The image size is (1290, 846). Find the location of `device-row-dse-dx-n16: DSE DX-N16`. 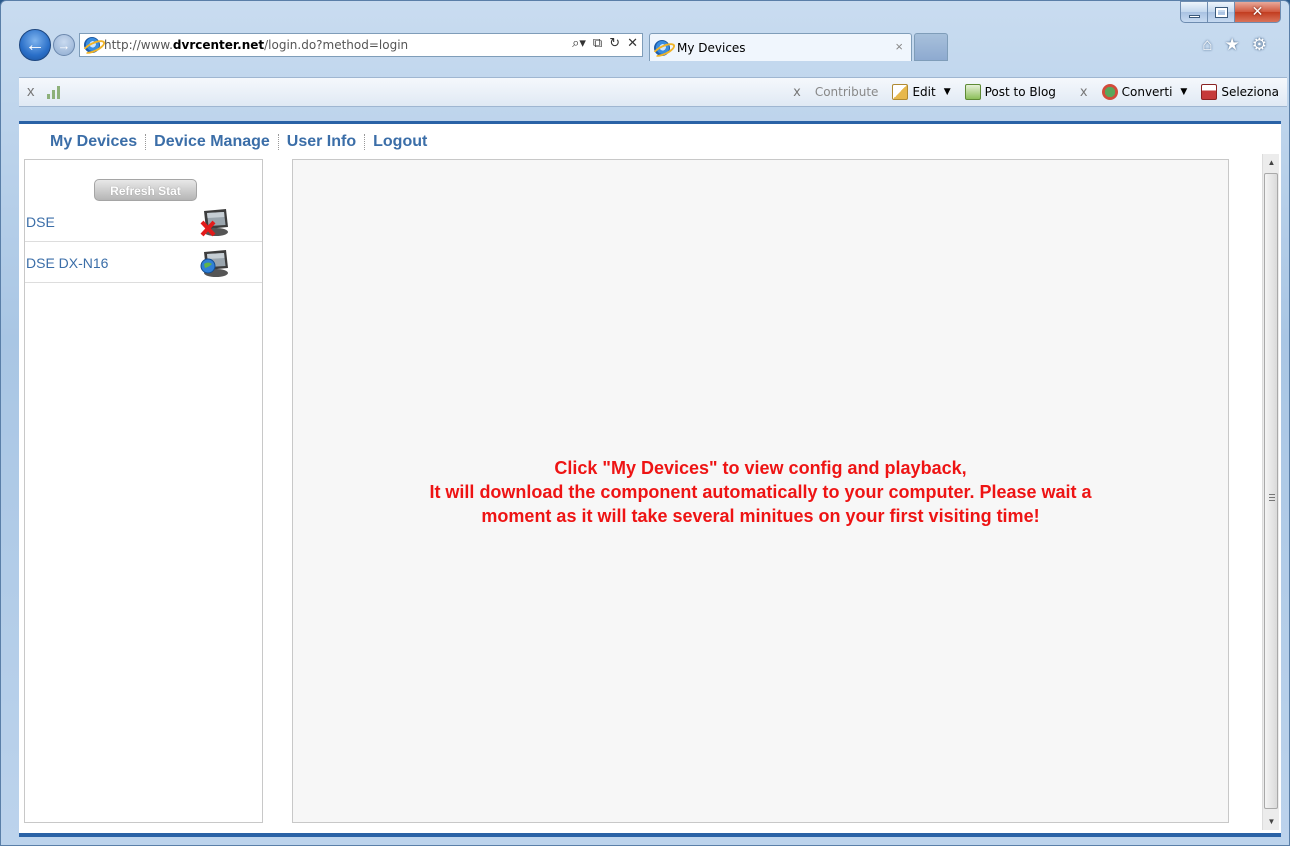

device-row-dse-dx-n16: DSE DX-N16 is located at coordinates (143, 263).